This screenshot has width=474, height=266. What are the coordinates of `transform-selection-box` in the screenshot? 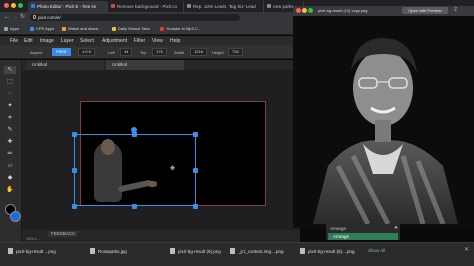 It's located at (135, 170).